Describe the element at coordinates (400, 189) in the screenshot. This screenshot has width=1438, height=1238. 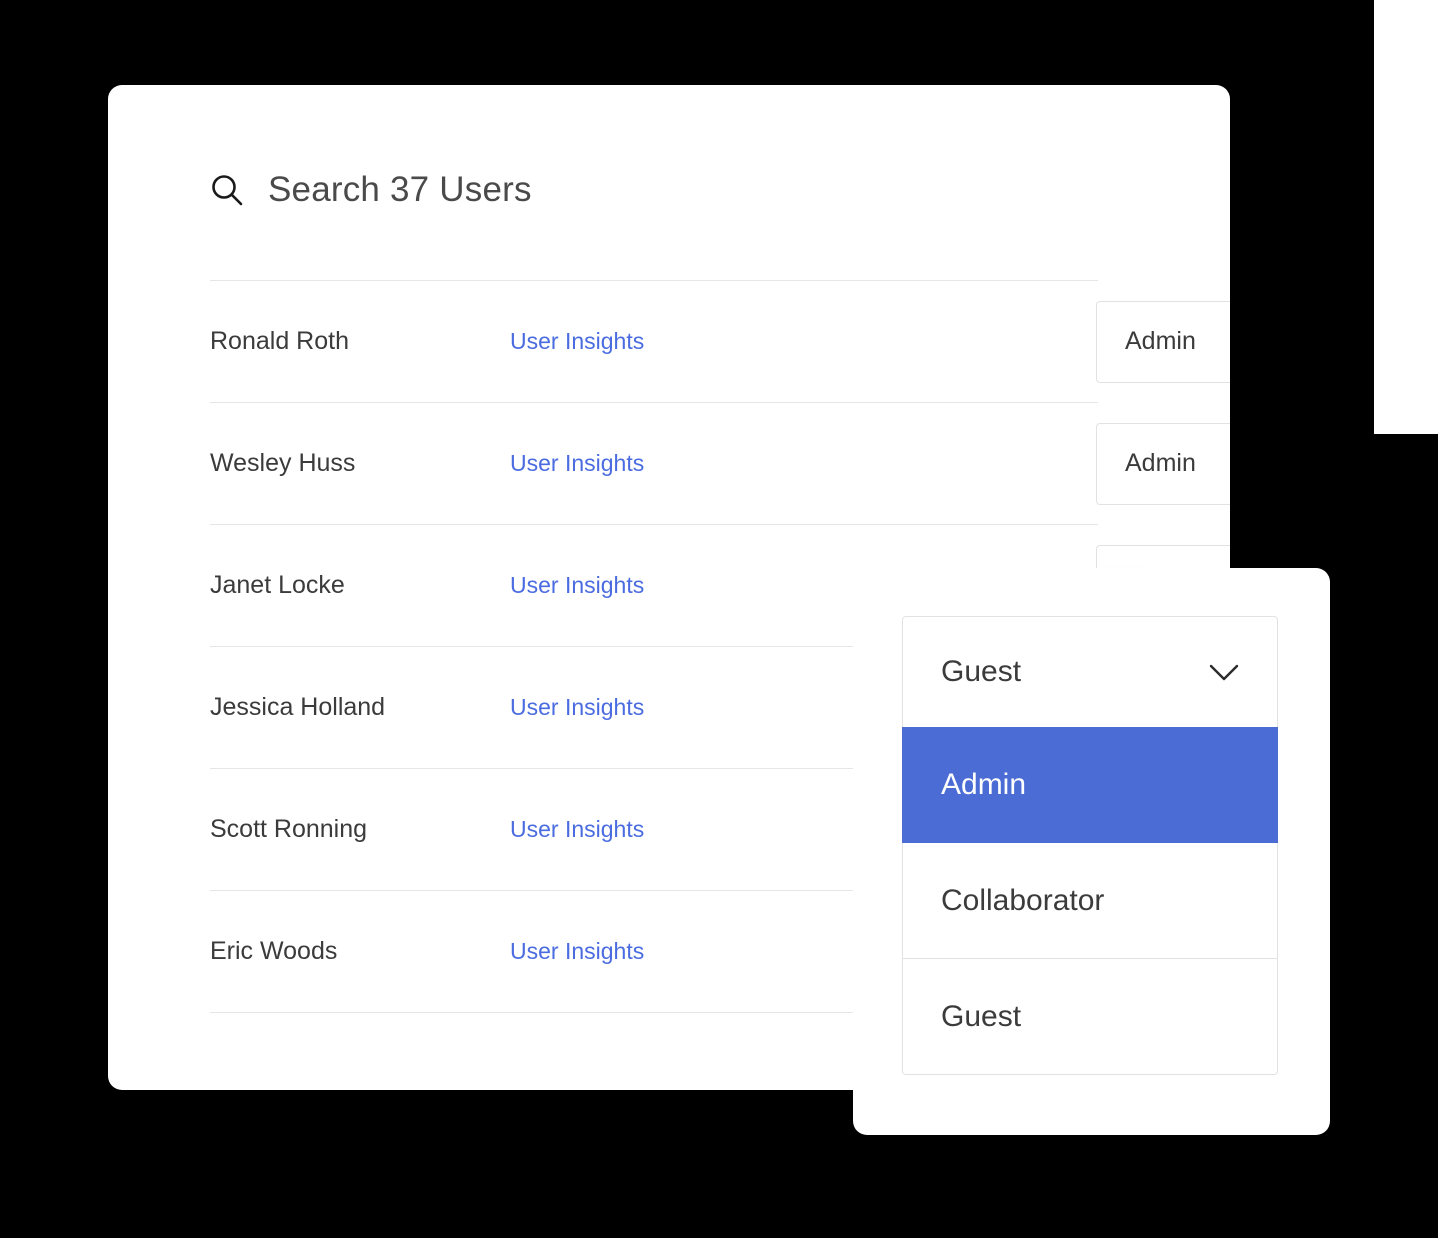
I see `search-title: Search 37 Users` at that location.